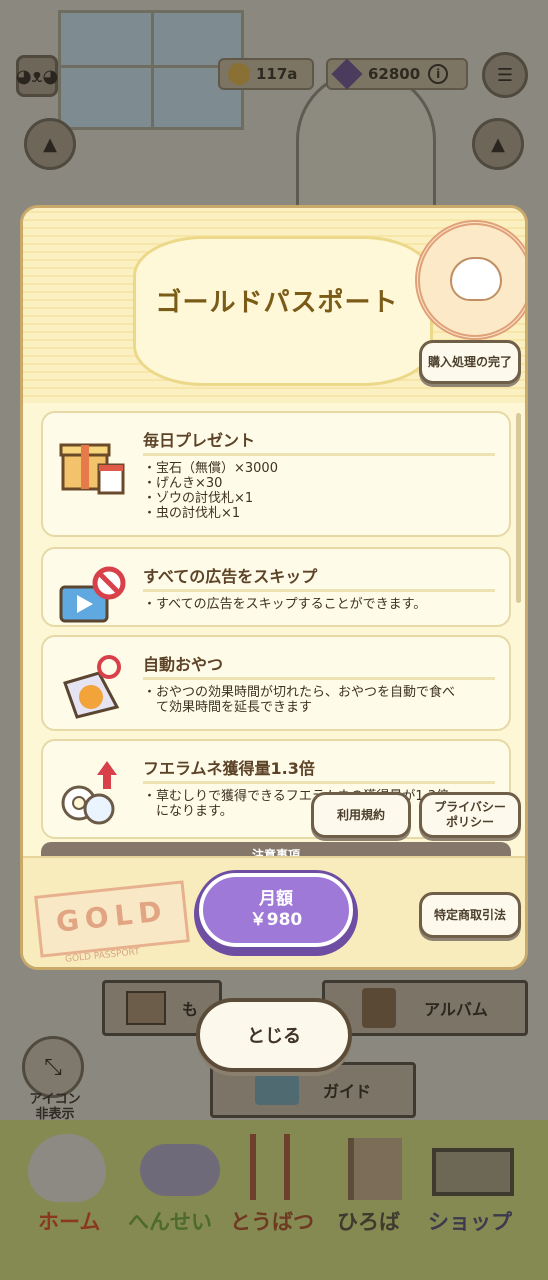  What do you see at coordinates (183, 664) in the screenshot?
I see `card-title: 自動おやつ` at bounding box center [183, 664].